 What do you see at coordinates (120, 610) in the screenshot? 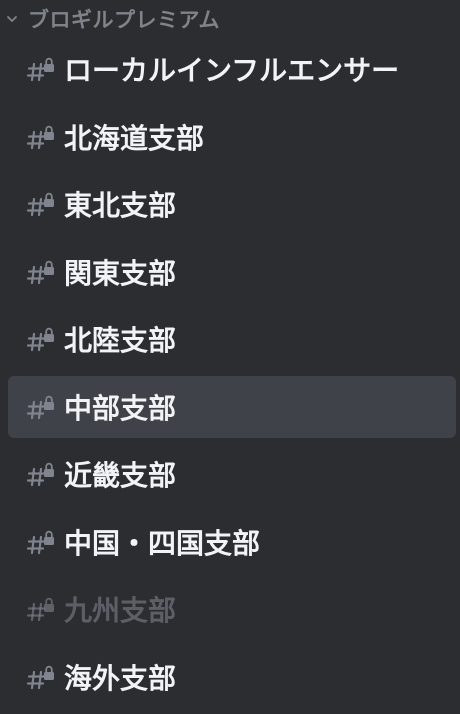
I see `channel-name: 九州支部` at bounding box center [120, 610].